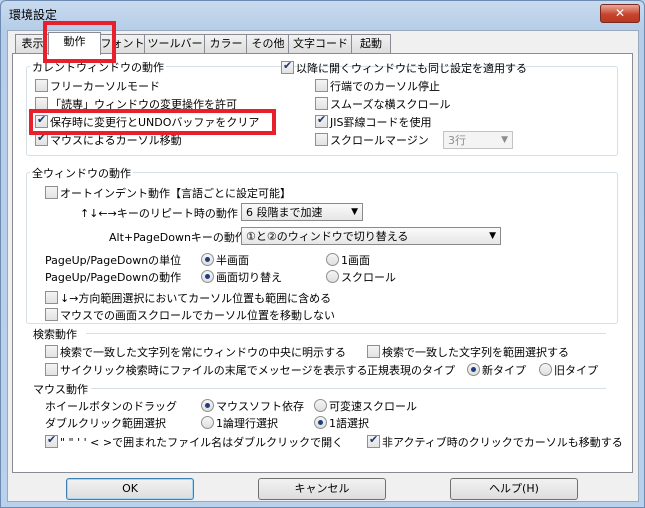  I want to click on wheel-variable-label: 可変速スクロール, so click(373, 406).